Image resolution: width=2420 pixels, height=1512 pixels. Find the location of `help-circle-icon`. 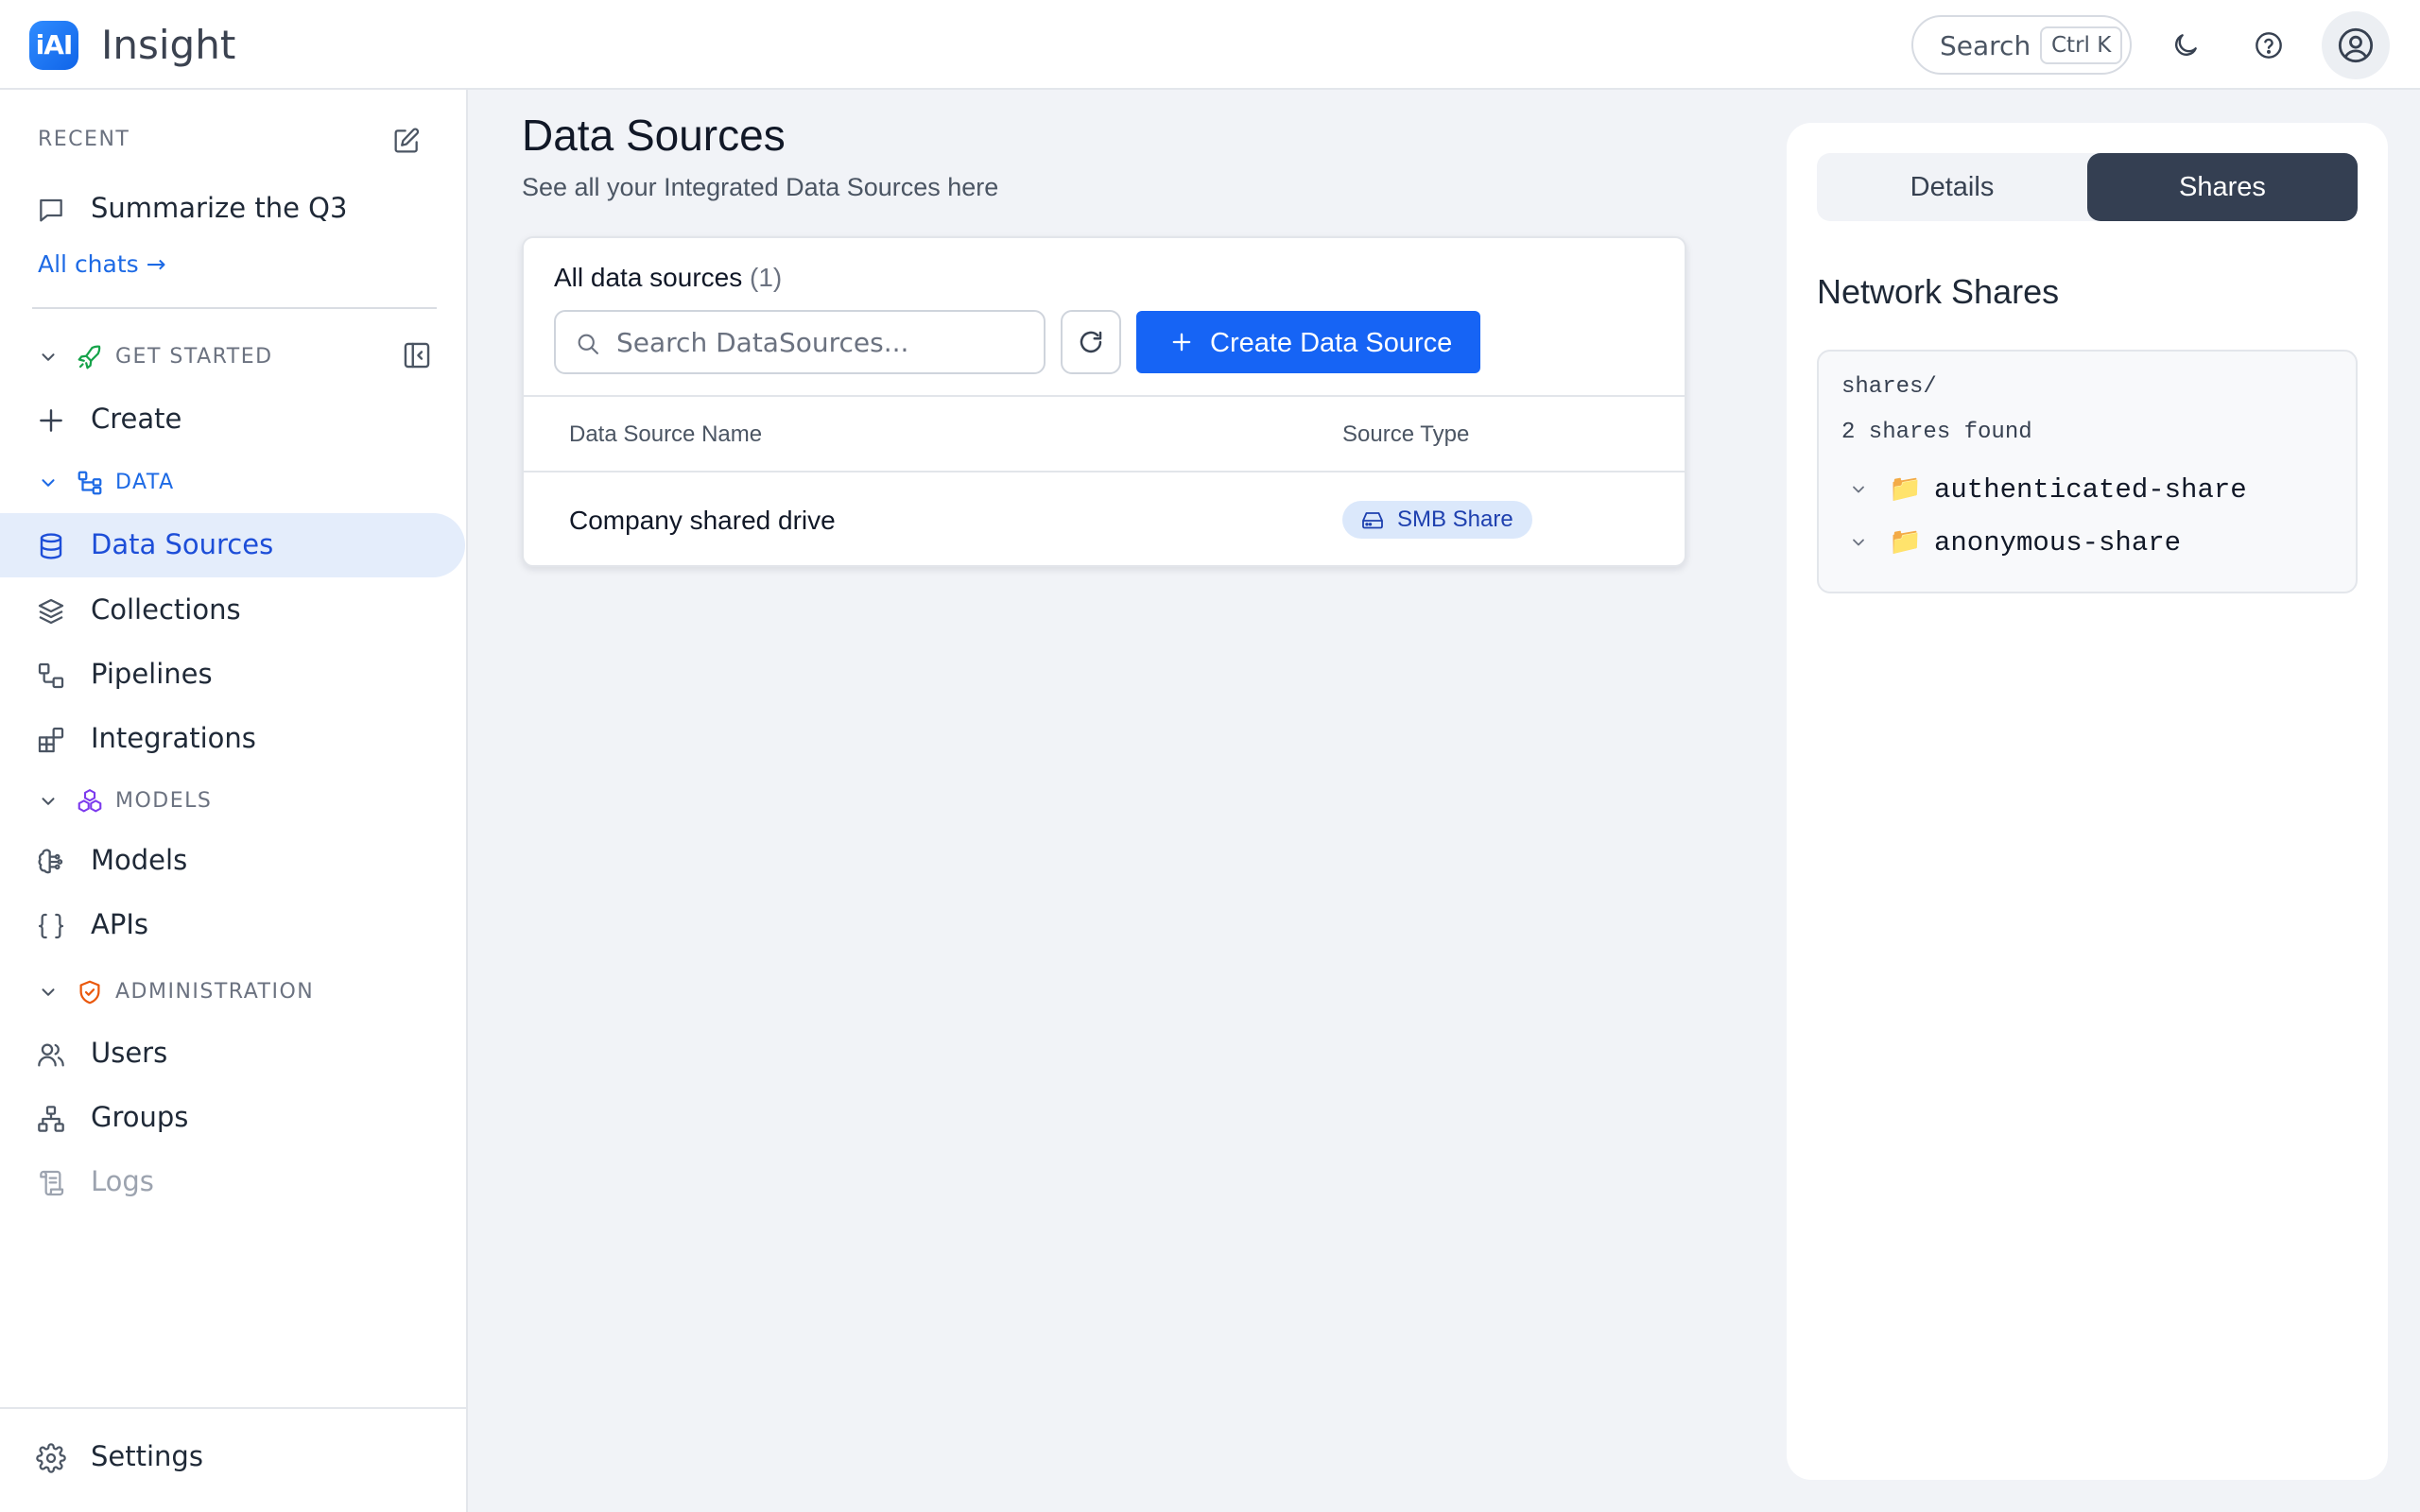

help-circle-icon is located at coordinates (2269, 45).